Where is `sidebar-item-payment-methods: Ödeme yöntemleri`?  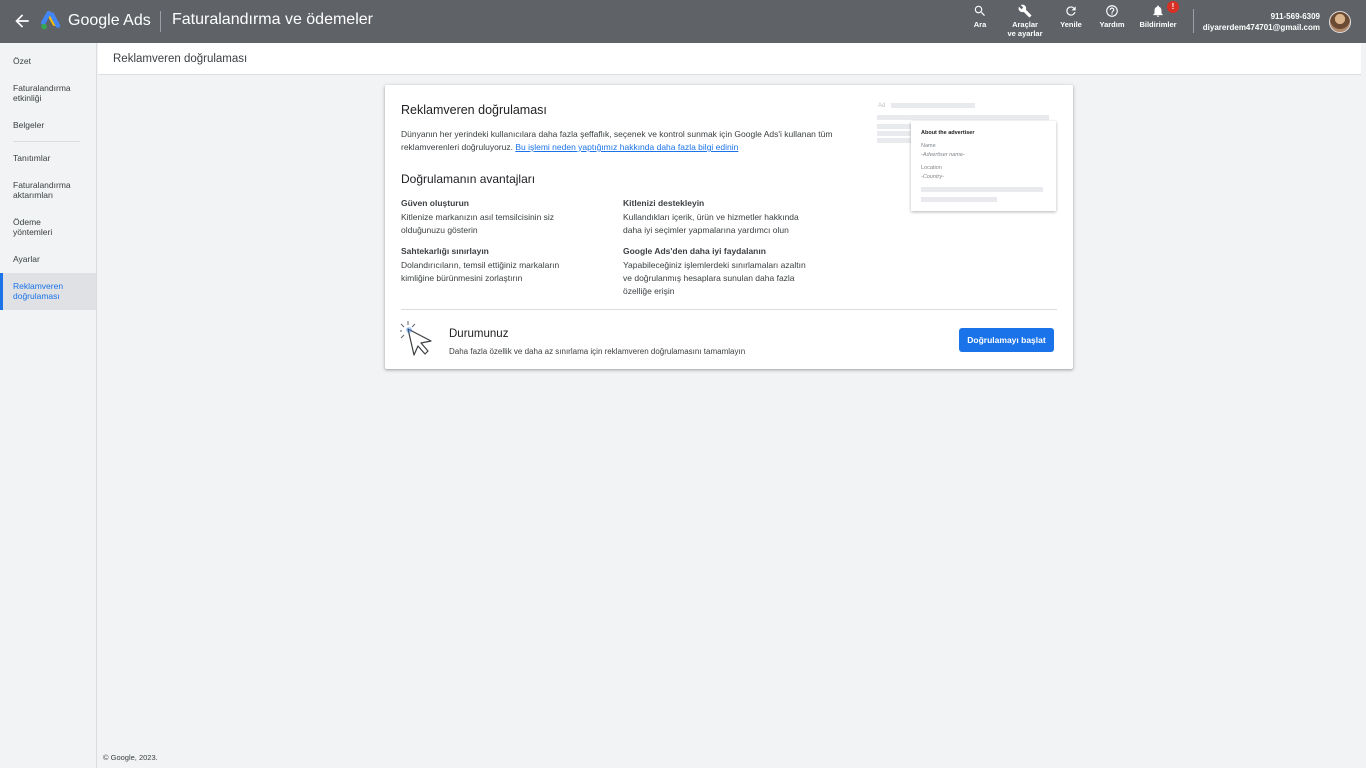 sidebar-item-payment-methods: Ödeme yöntemleri is located at coordinates (35, 227).